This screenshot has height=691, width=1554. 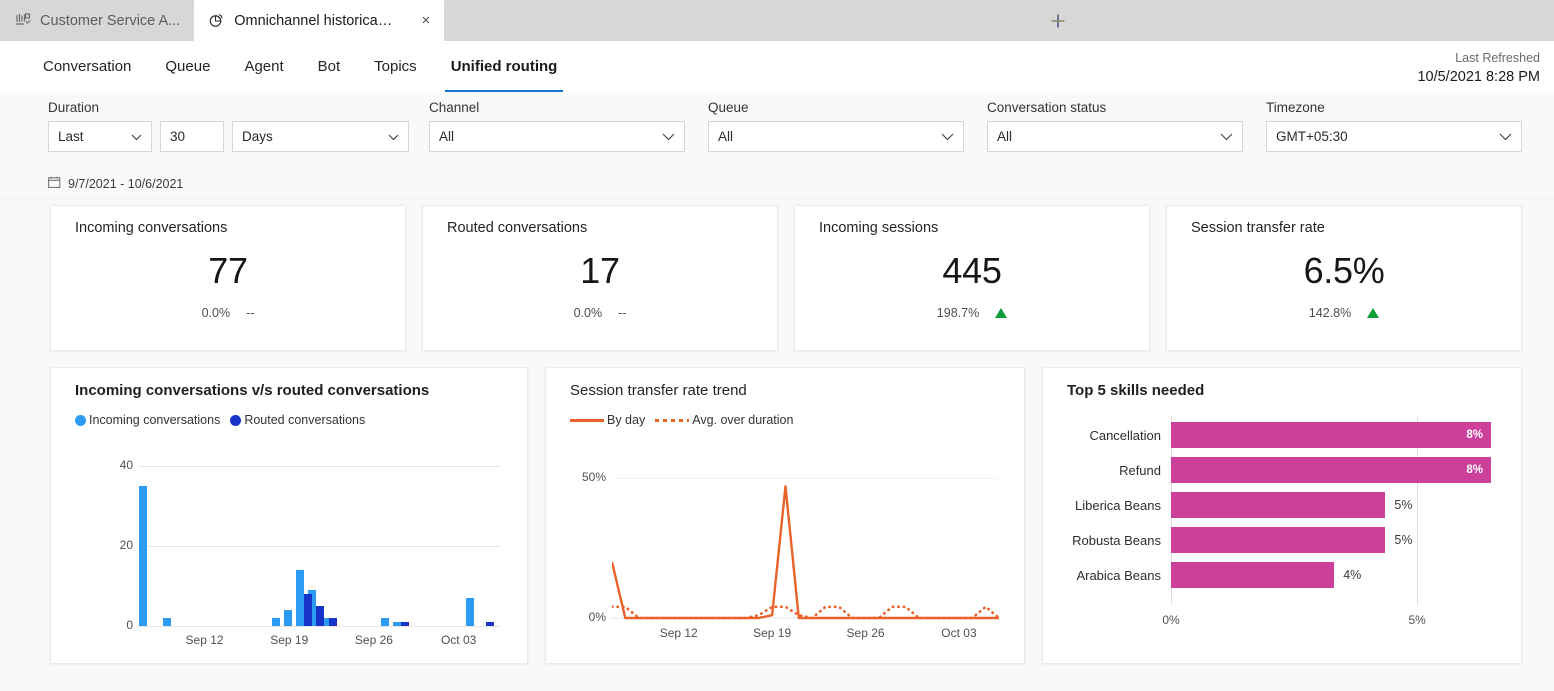 What do you see at coordinates (600, 270) in the screenshot?
I see `kpi-value: 17` at bounding box center [600, 270].